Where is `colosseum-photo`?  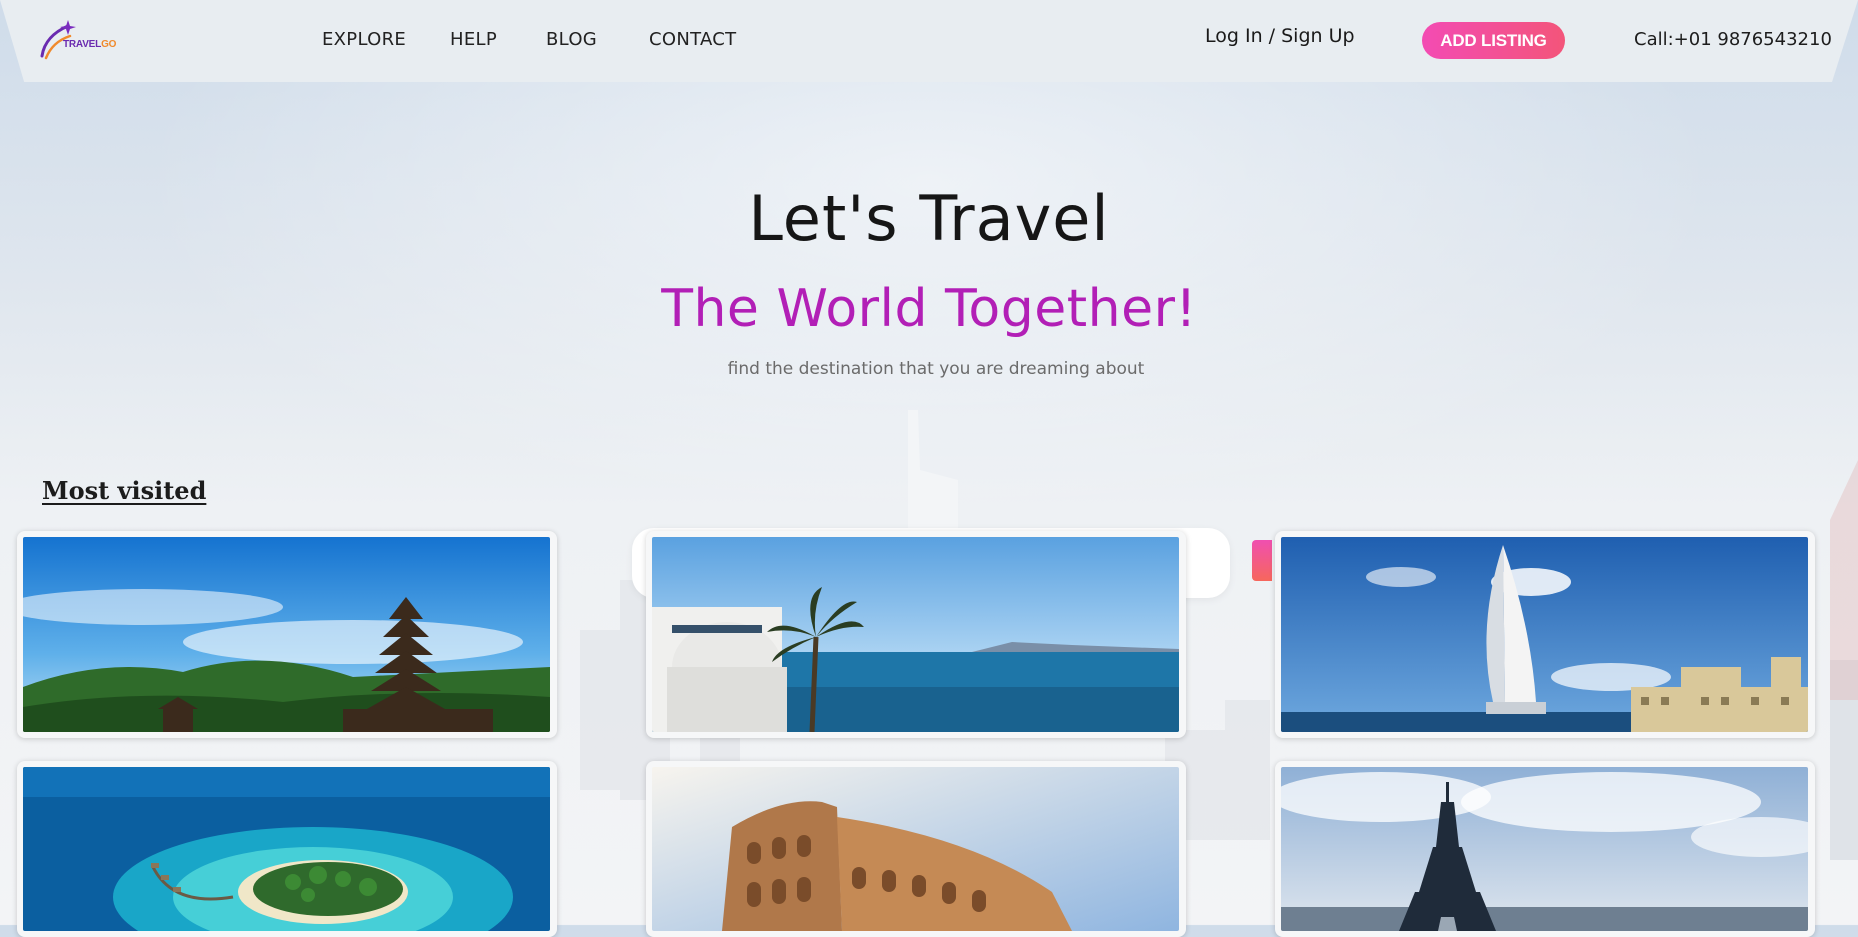
colosseum-photo is located at coordinates (915, 849).